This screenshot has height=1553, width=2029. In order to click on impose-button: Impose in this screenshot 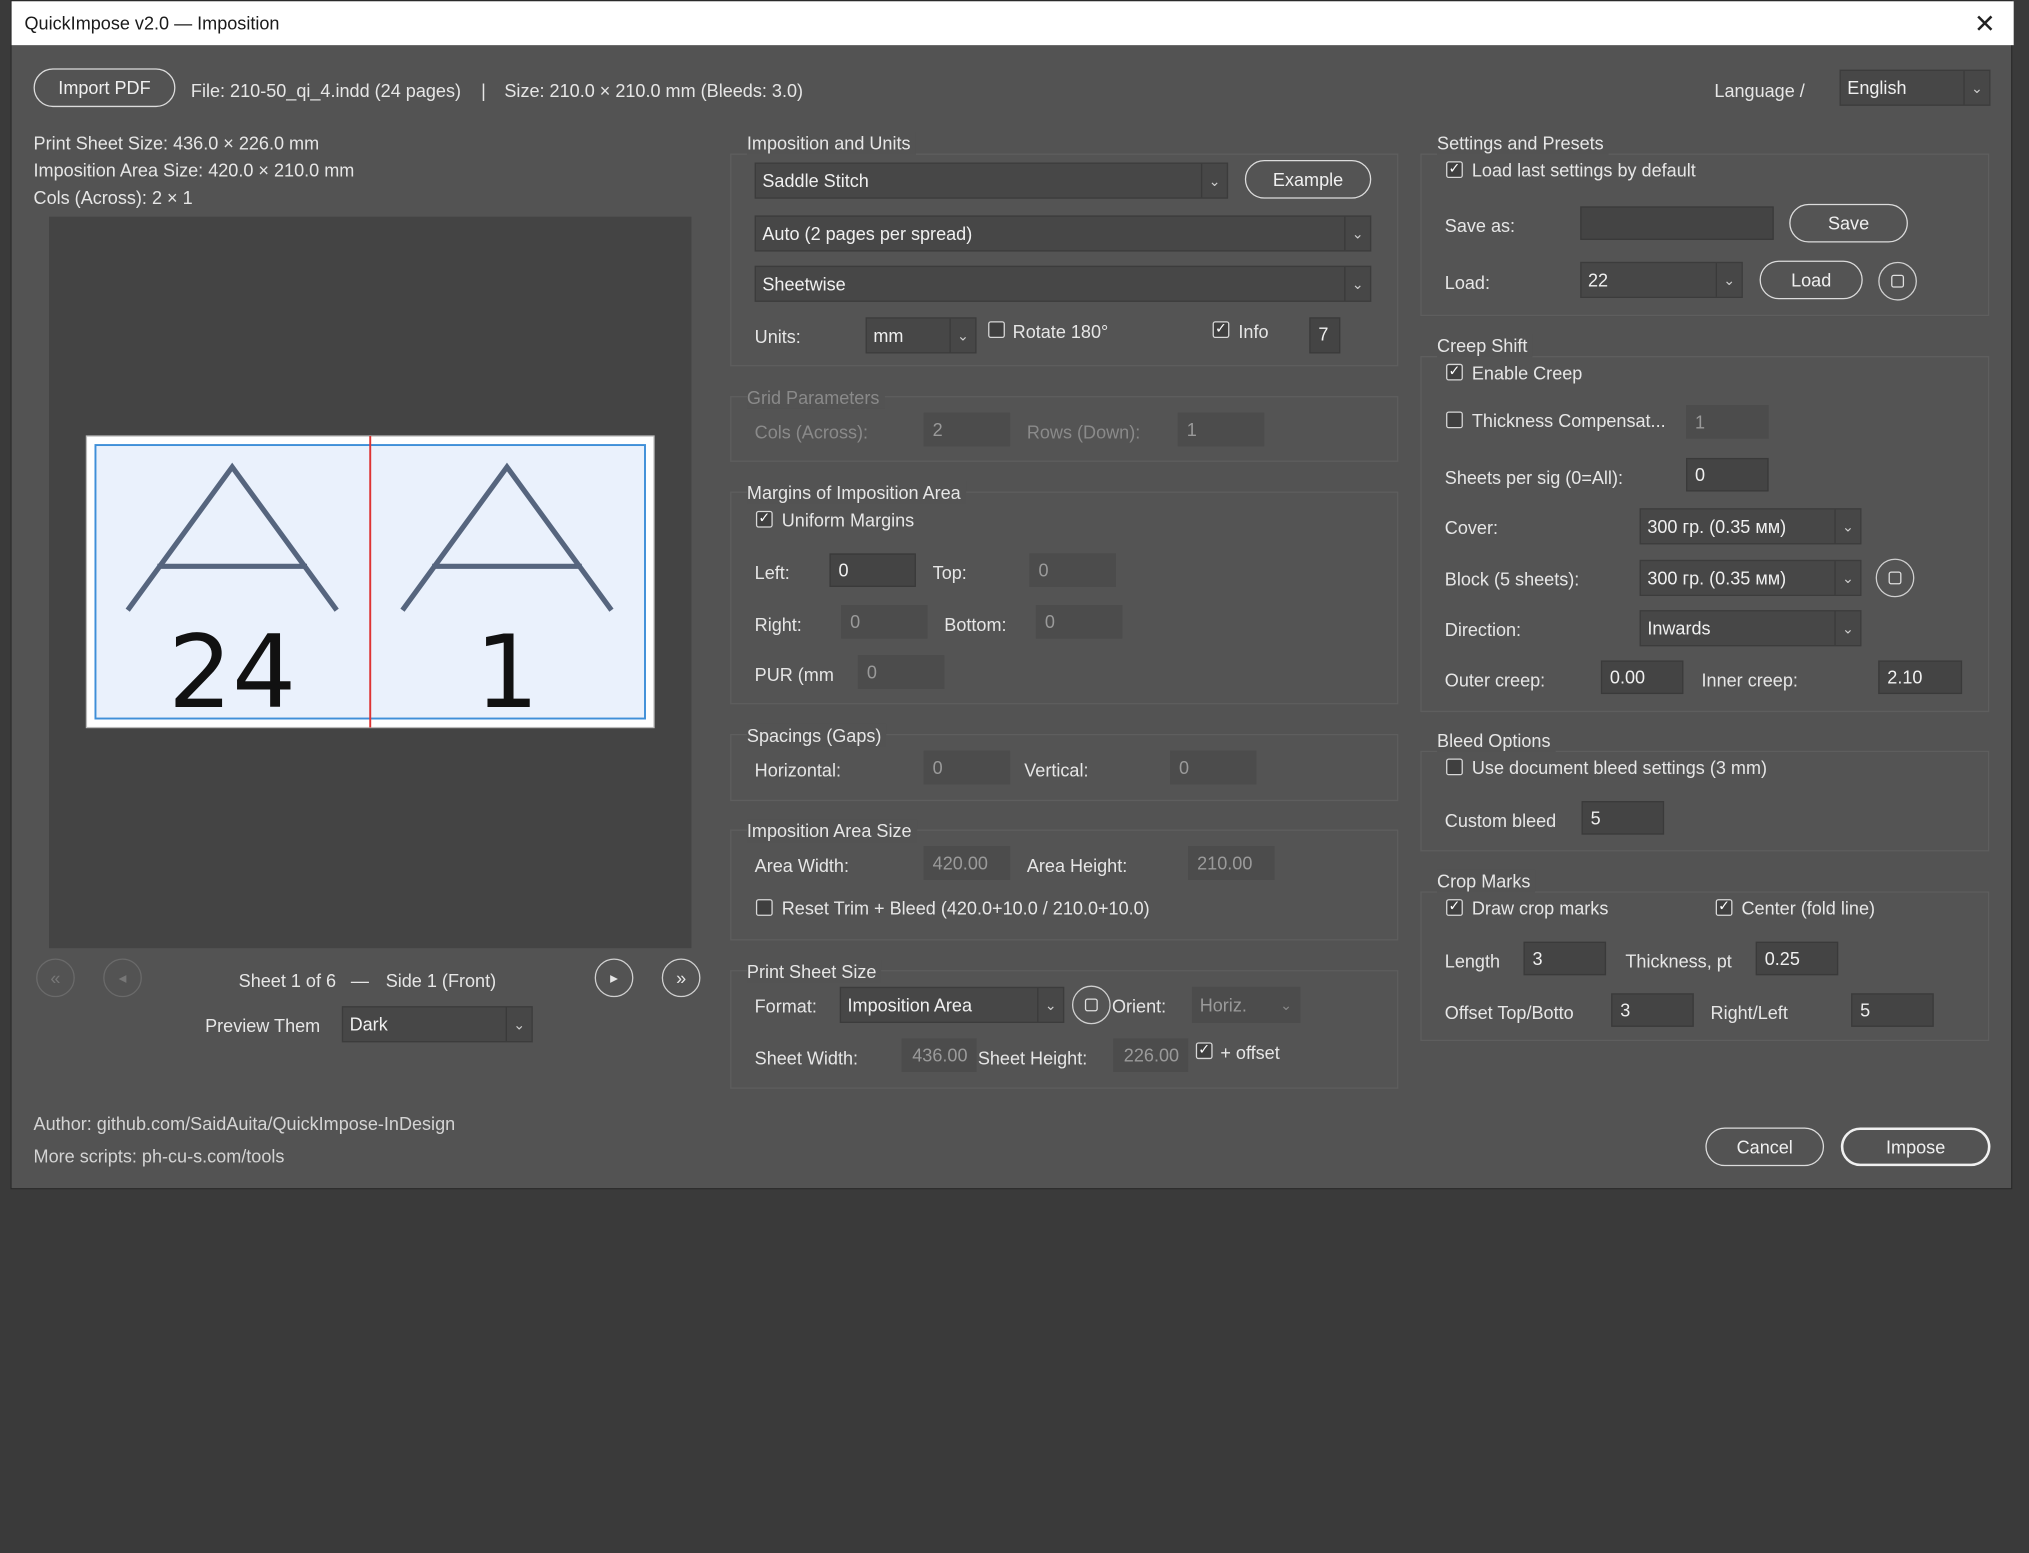, I will do `click(1915, 1147)`.